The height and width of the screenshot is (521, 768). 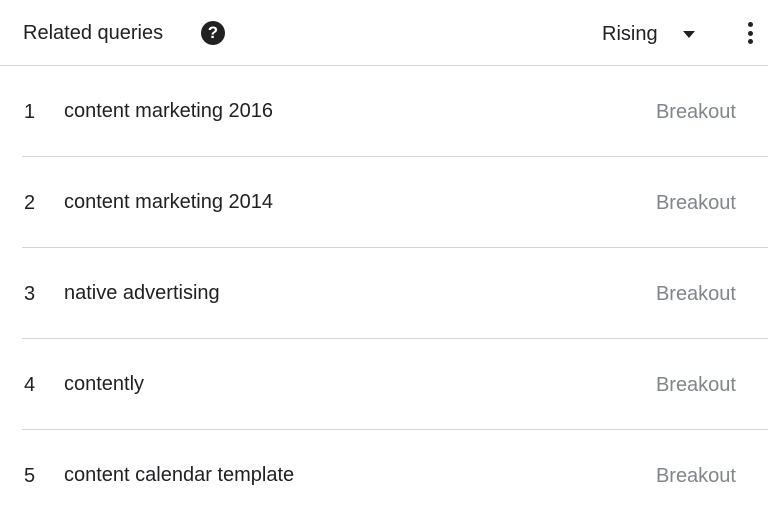 I want to click on widget-title: Related queries, so click(x=93, y=33).